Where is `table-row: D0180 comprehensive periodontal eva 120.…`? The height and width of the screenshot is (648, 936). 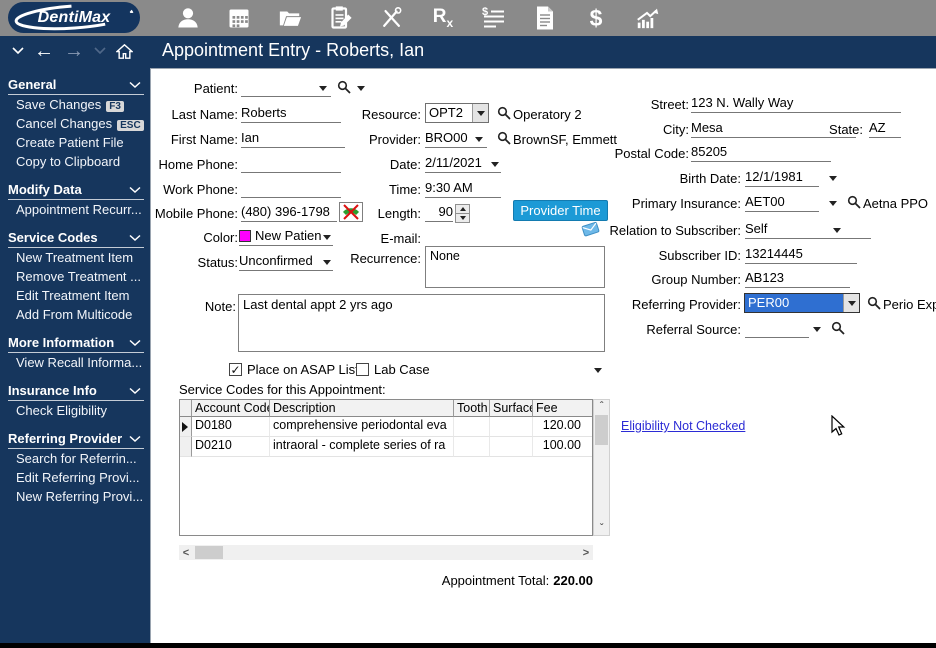 table-row: D0180 comprehensive periodontal eva 120.… is located at coordinates (386, 427).